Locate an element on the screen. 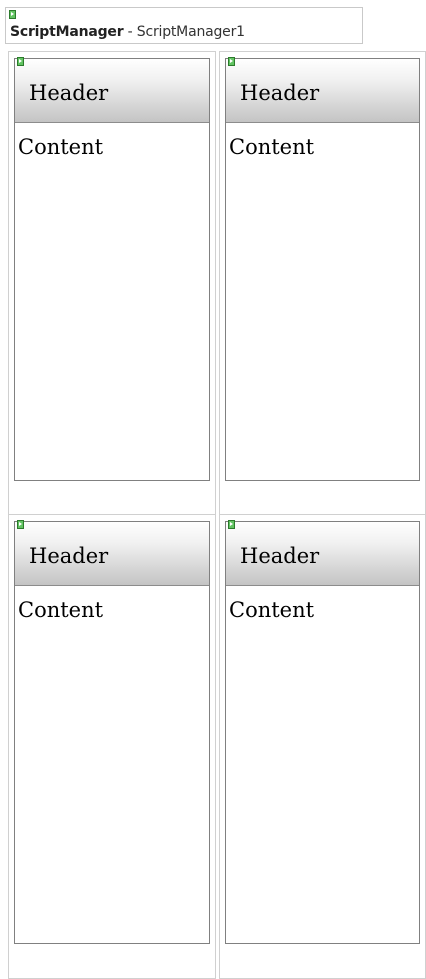 This screenshot has width=426, height=979. control-instance-id: ScriptManager1 is located at coordinates (190, 32).